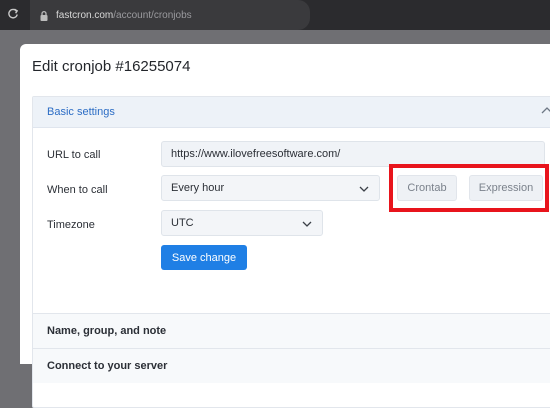 The height and width of the screenshot is (408, 550). I want to click on url-path: /account/cronjobs, so click(152, 15).